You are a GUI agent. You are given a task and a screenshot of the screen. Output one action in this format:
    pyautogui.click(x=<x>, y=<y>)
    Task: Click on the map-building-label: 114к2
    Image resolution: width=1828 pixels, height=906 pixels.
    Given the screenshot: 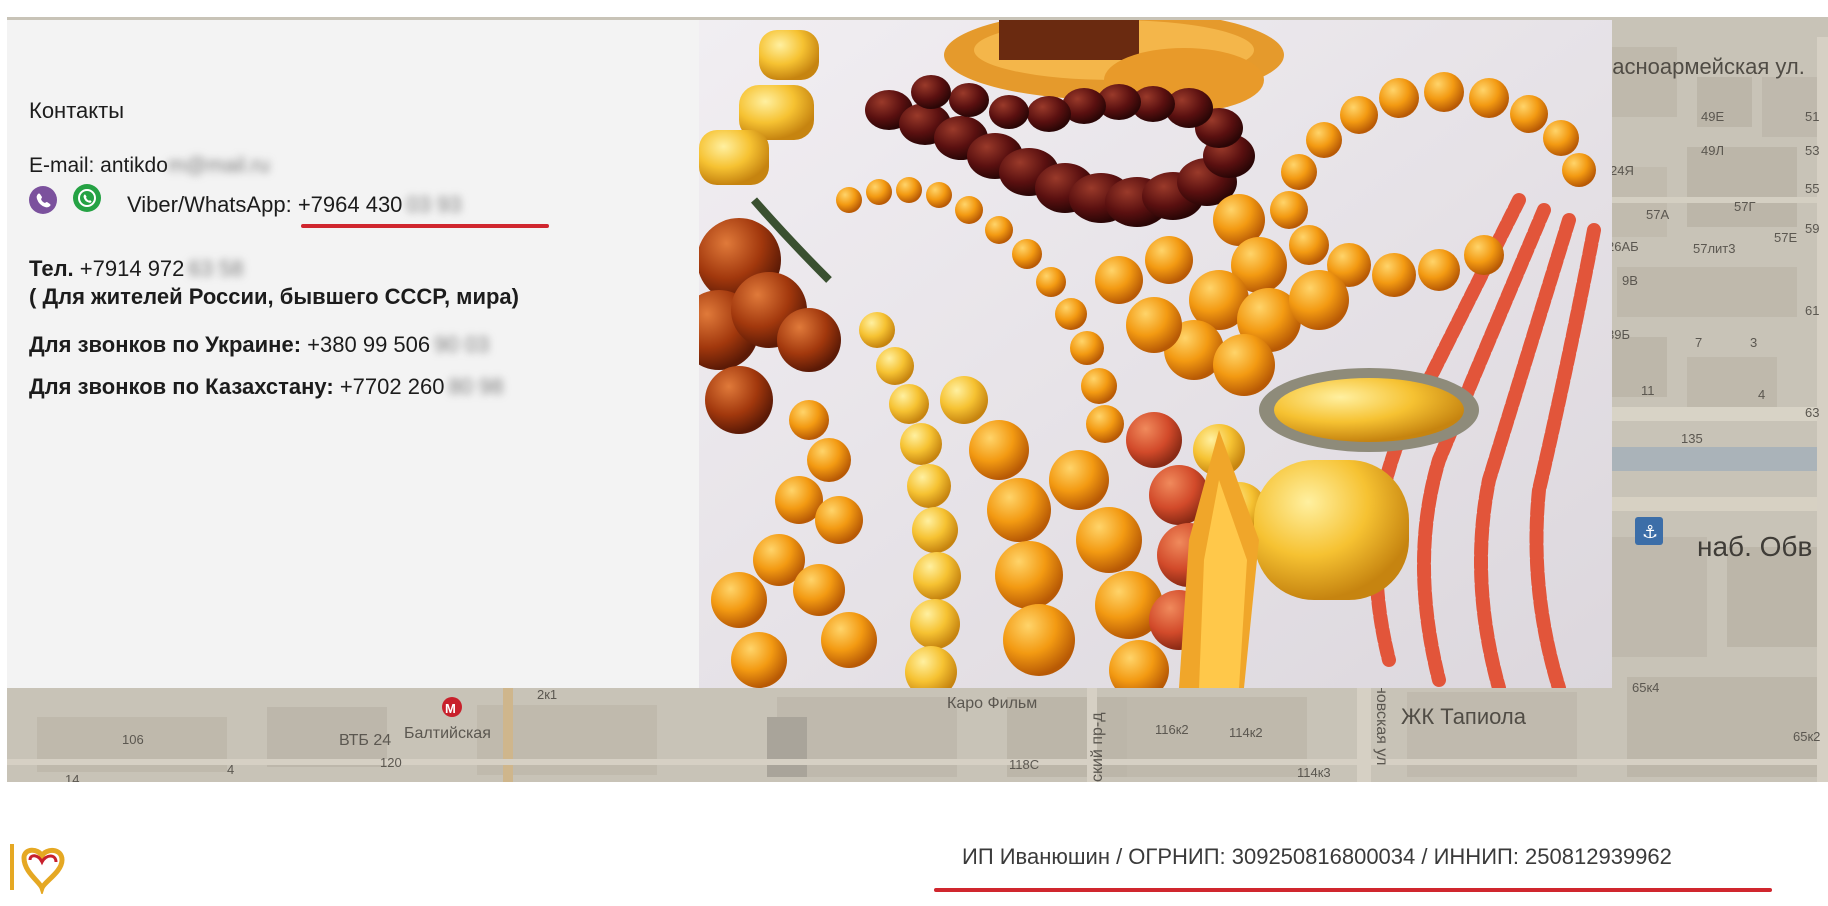 What is the action you would take?
    pyautogui.click(x=1246, y=732)
    